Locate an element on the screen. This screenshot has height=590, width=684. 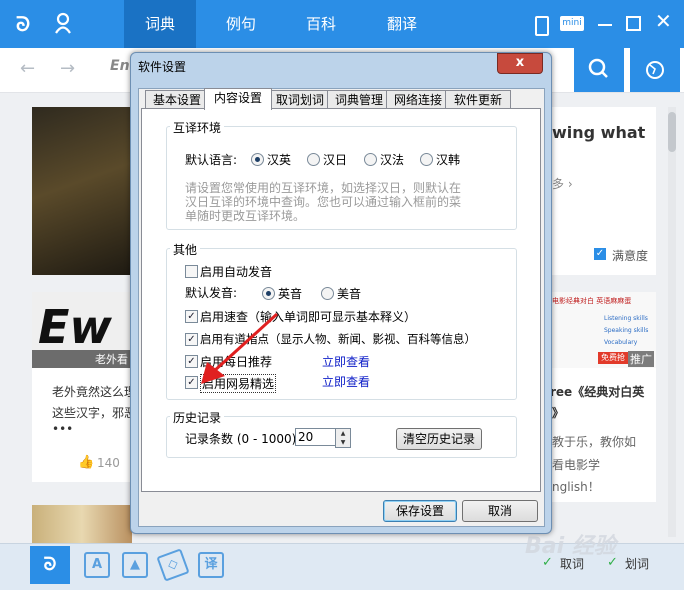
daily-view-now-link: 立即查看 is located at coordinates (346, 361).